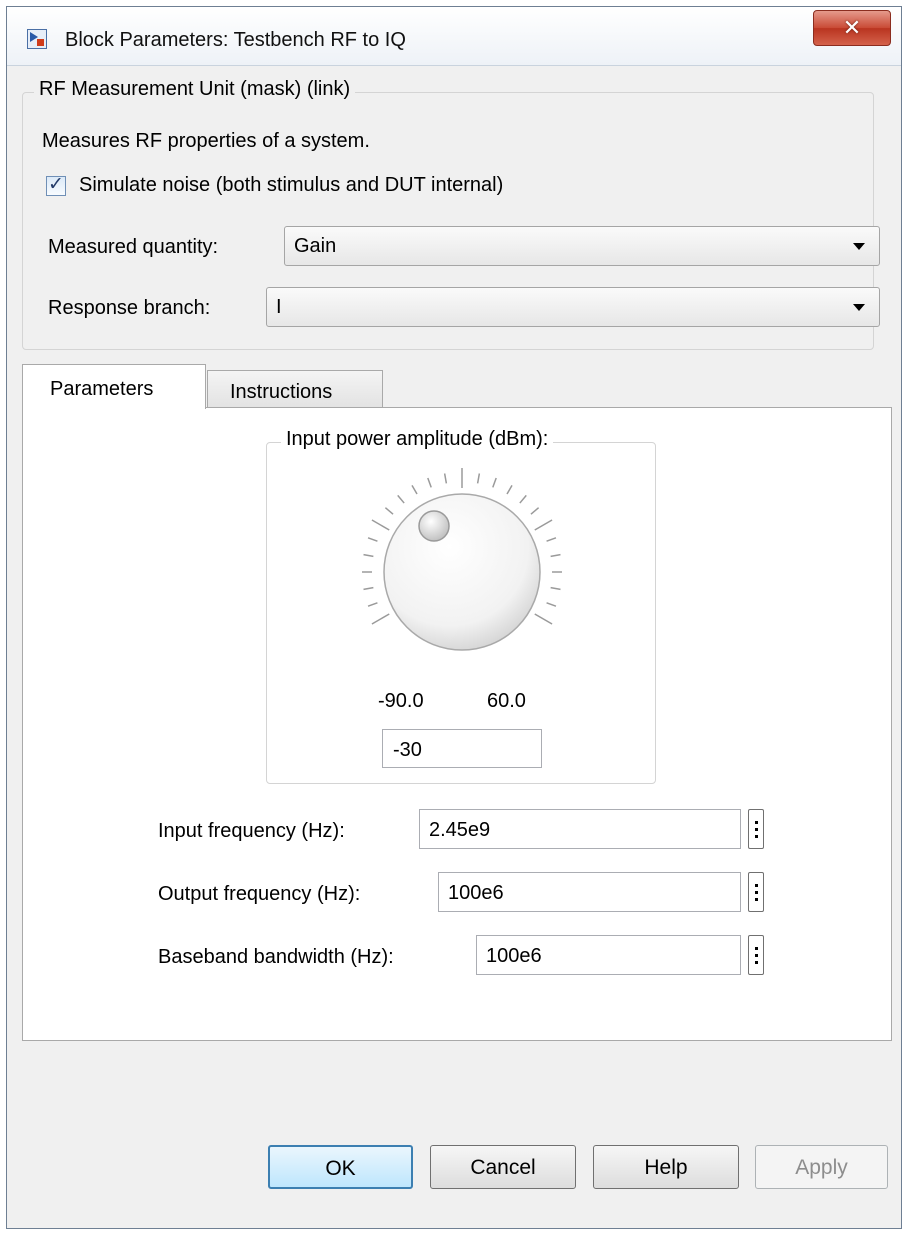 The width and height of the screenshot is (908, 1235). What do you see at coordinates (573, 307) in the screenshot?
I see `response-branch-select: I` at bounding box center [573, 307].